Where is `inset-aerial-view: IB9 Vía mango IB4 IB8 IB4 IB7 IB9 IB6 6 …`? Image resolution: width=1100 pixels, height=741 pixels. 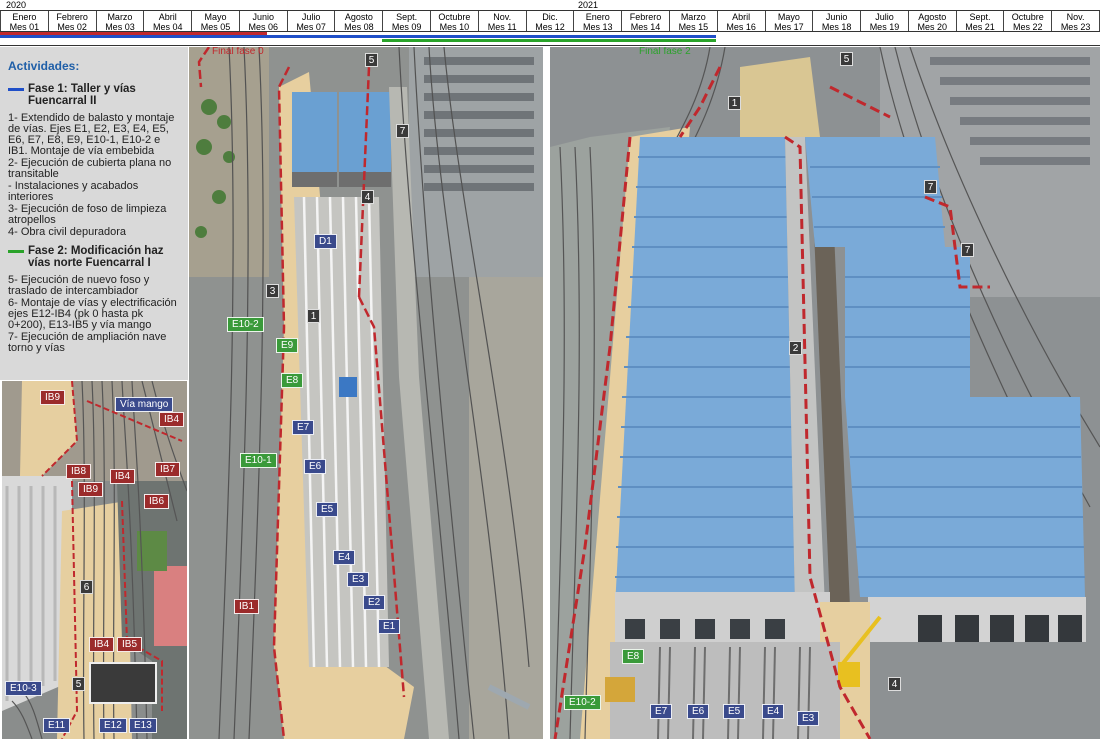
inset-aerial-view: IB9 Vía mango IB4 IB8 IB4 IB7 IB9 IB6 6 … is located at coordinates (94, 560).